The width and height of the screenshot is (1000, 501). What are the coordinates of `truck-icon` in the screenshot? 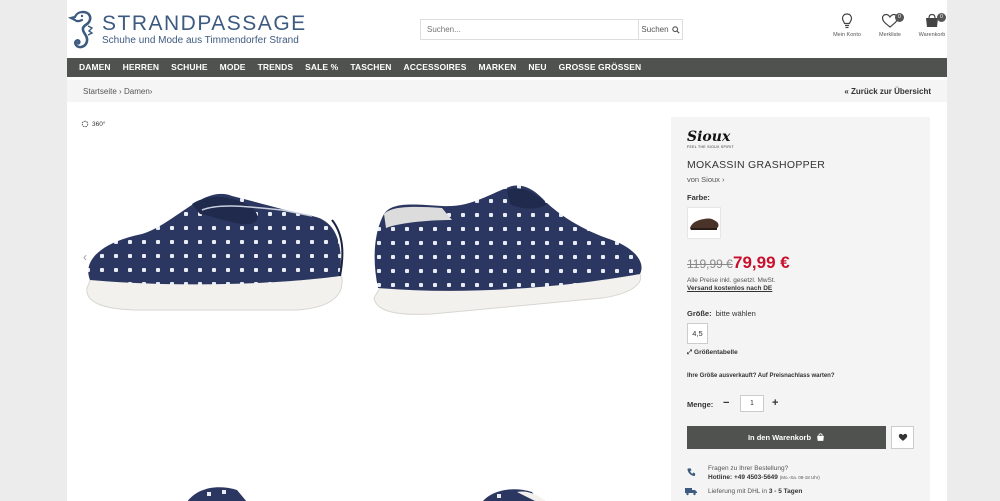 It's located at (691, 492).